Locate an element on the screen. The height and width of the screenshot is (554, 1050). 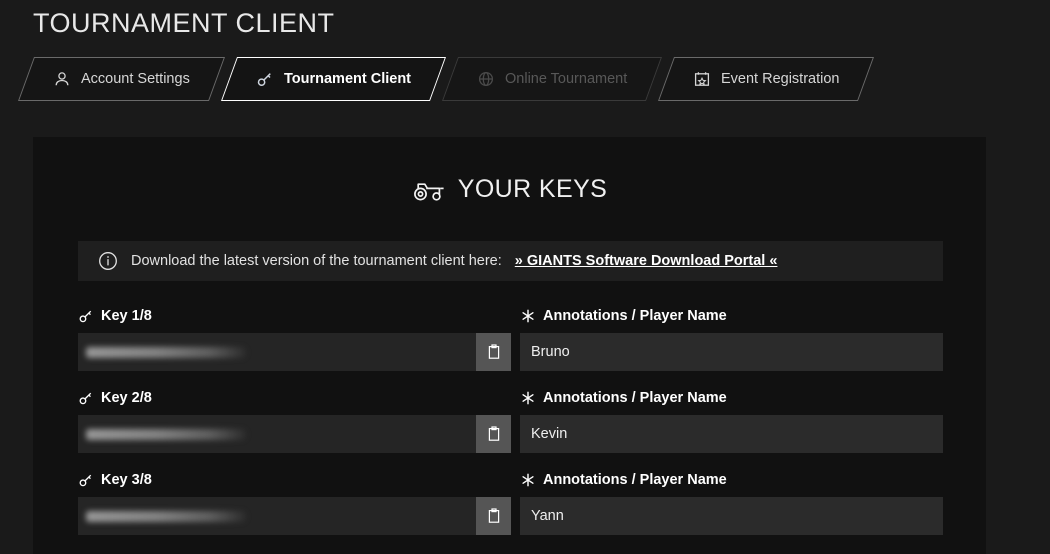
key-label-text: Key 1/8 is located at coordinates (126, 316).